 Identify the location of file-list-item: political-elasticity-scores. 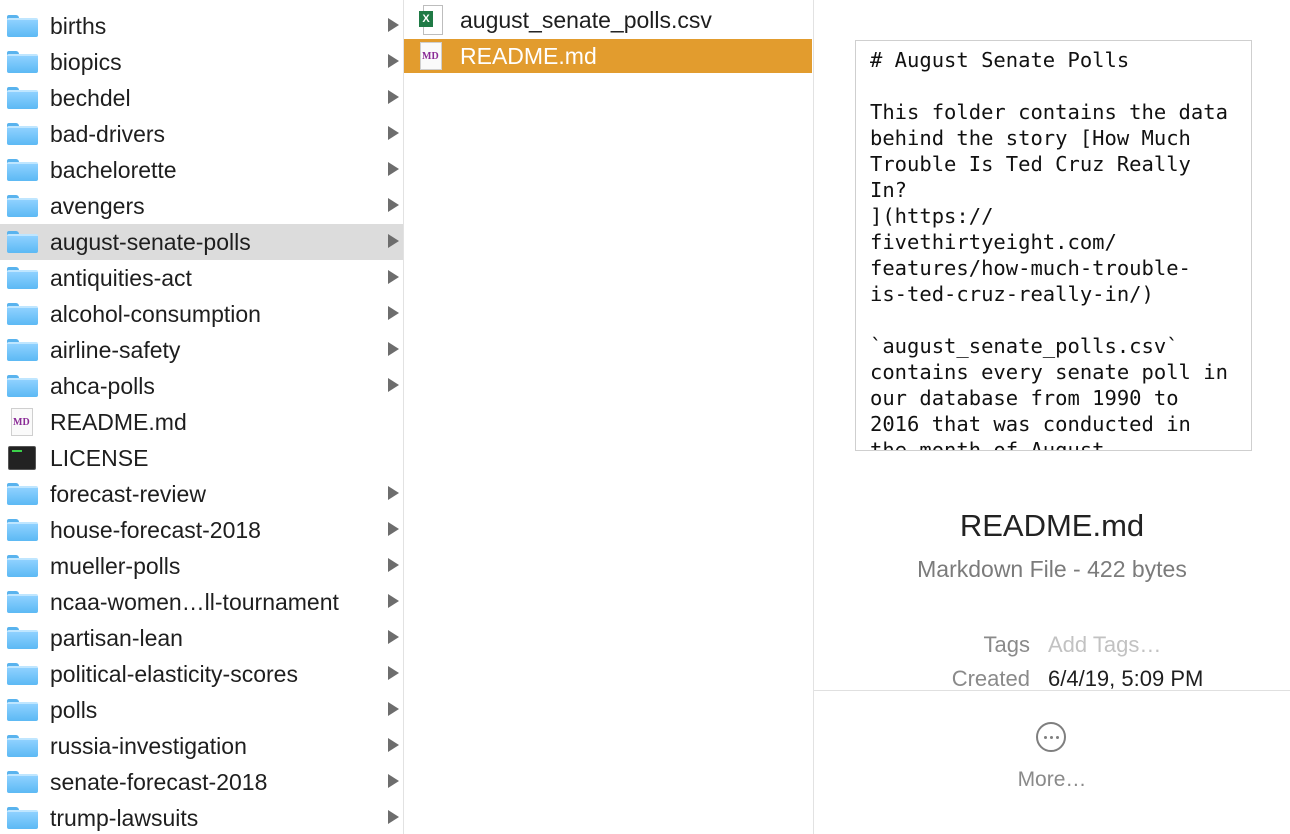
(201, 674).